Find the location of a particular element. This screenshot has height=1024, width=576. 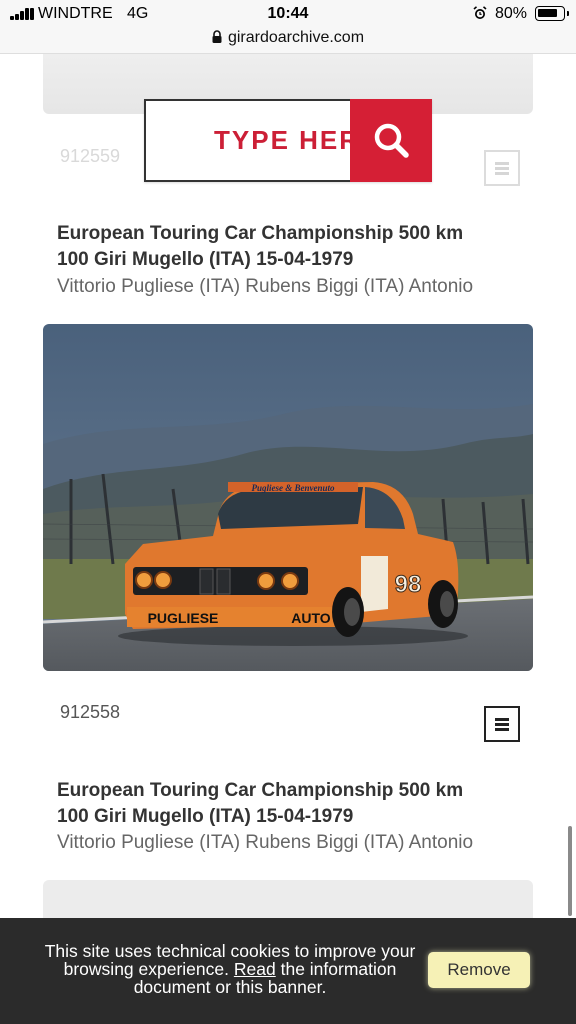

remove-banner-button: Remove is located at coordinates (479, 970).